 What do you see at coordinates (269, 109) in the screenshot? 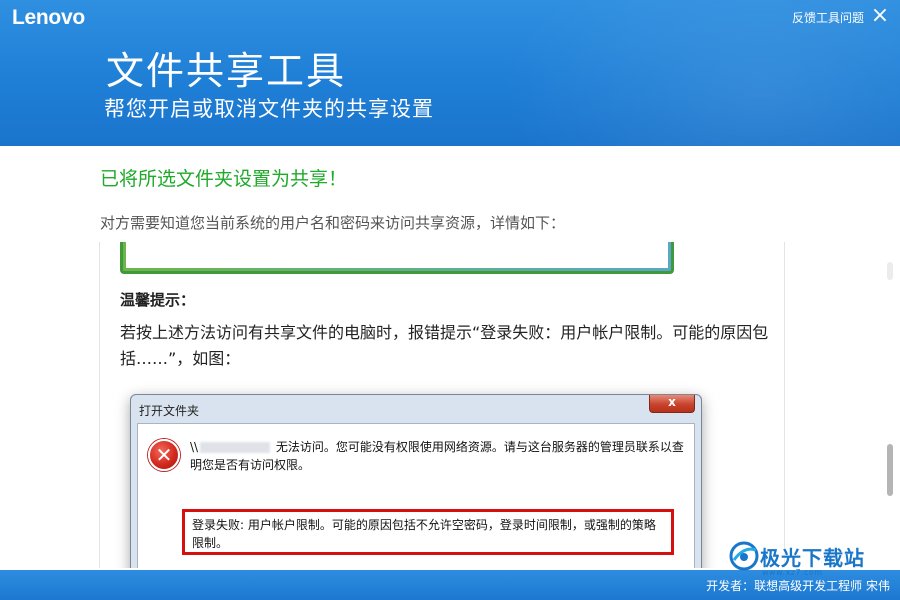
I see `app-subtitle: 帮您开启或取消文件夹的共享设置` at bounding box center [269, 109].